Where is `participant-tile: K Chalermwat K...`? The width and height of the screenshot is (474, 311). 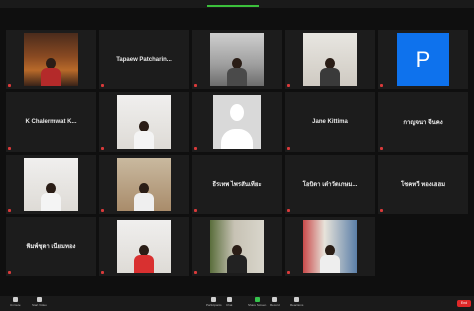 participant-tile: K Chalermwat K... is located at coordinates (51, 122).